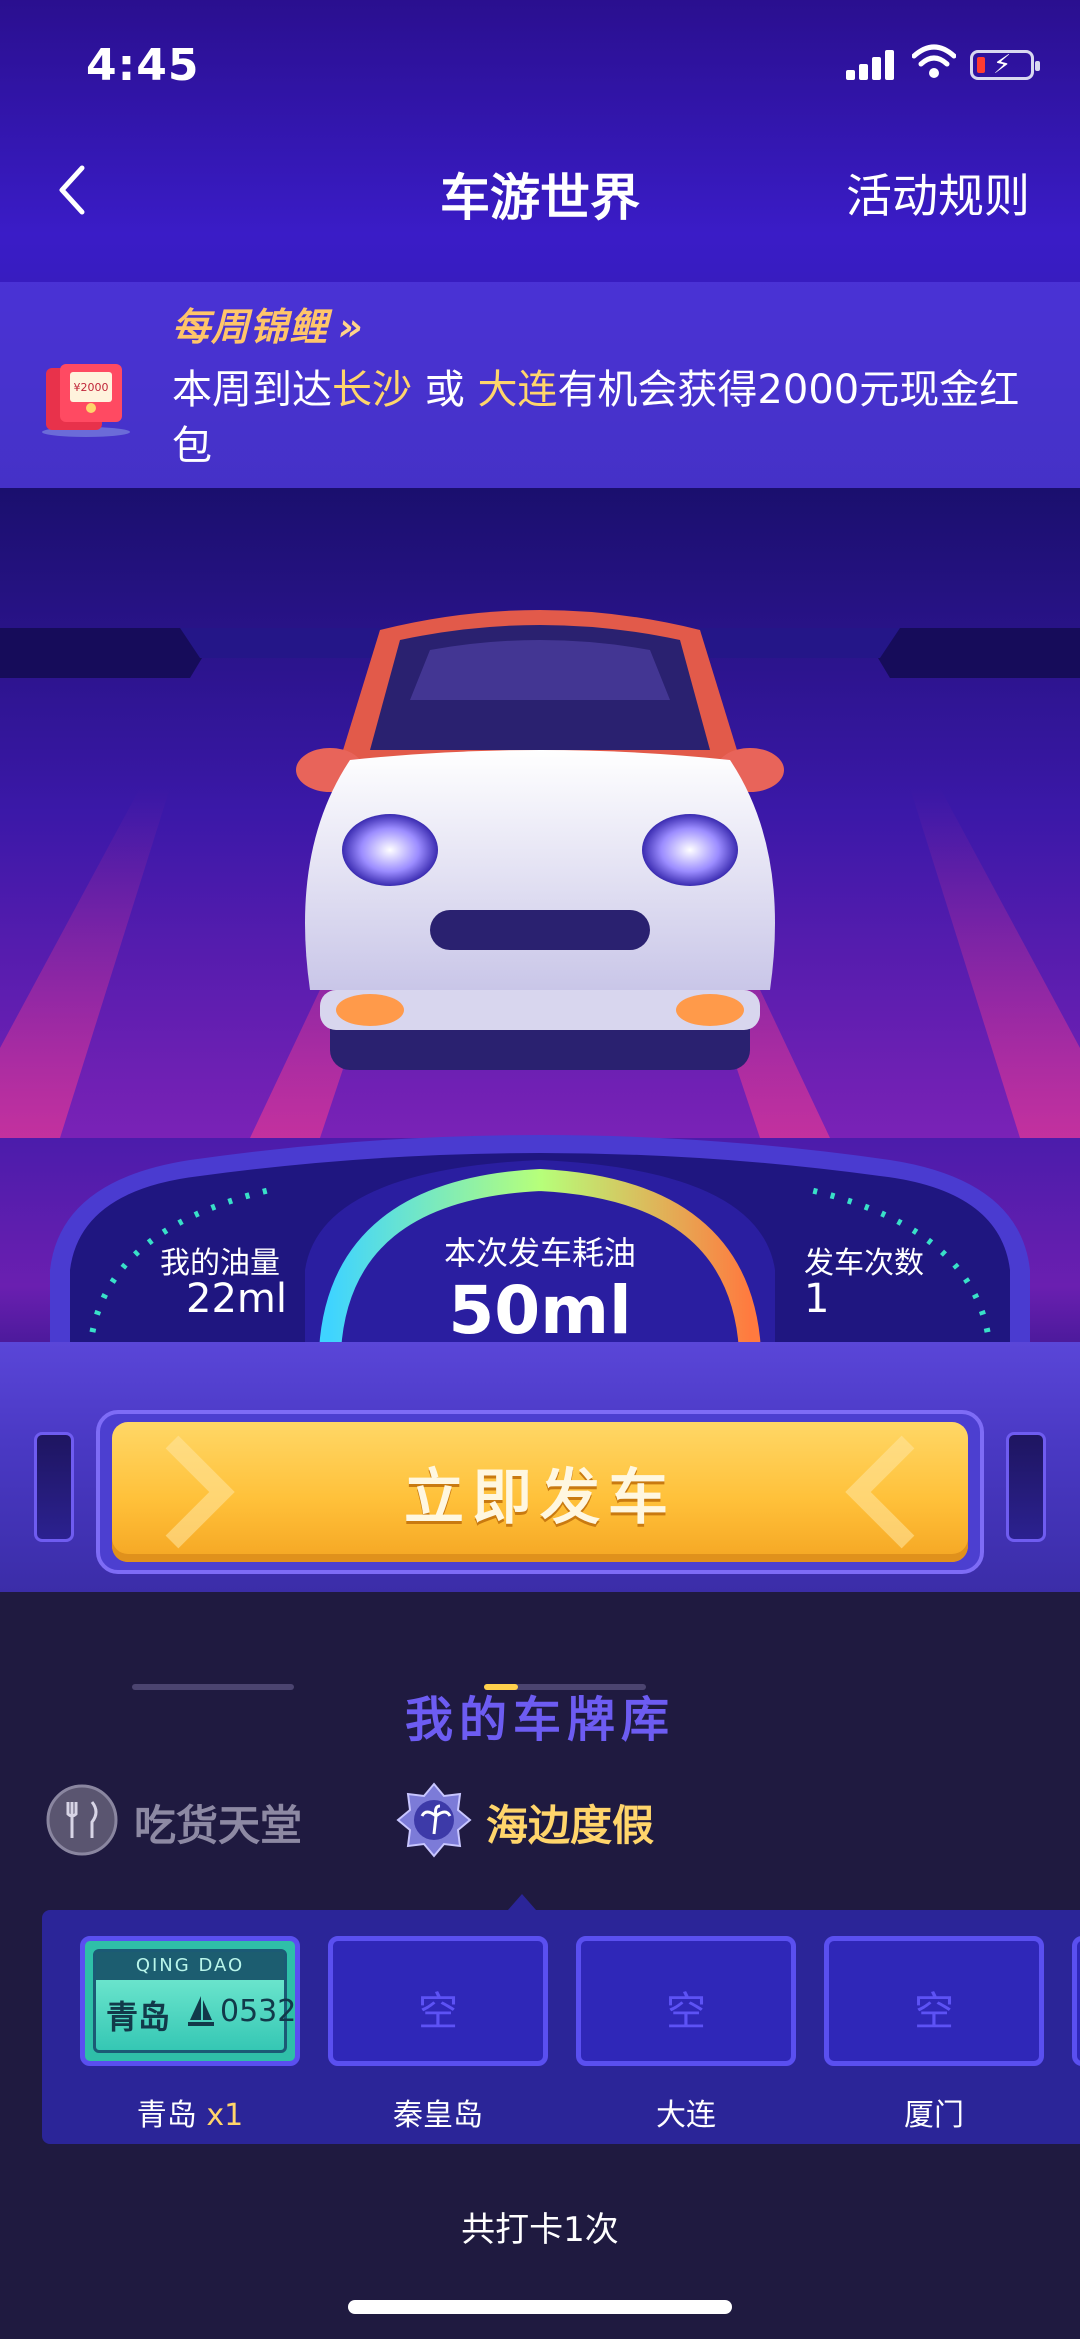  I want to click on consume-value: 50ml, so click(540, 1310).